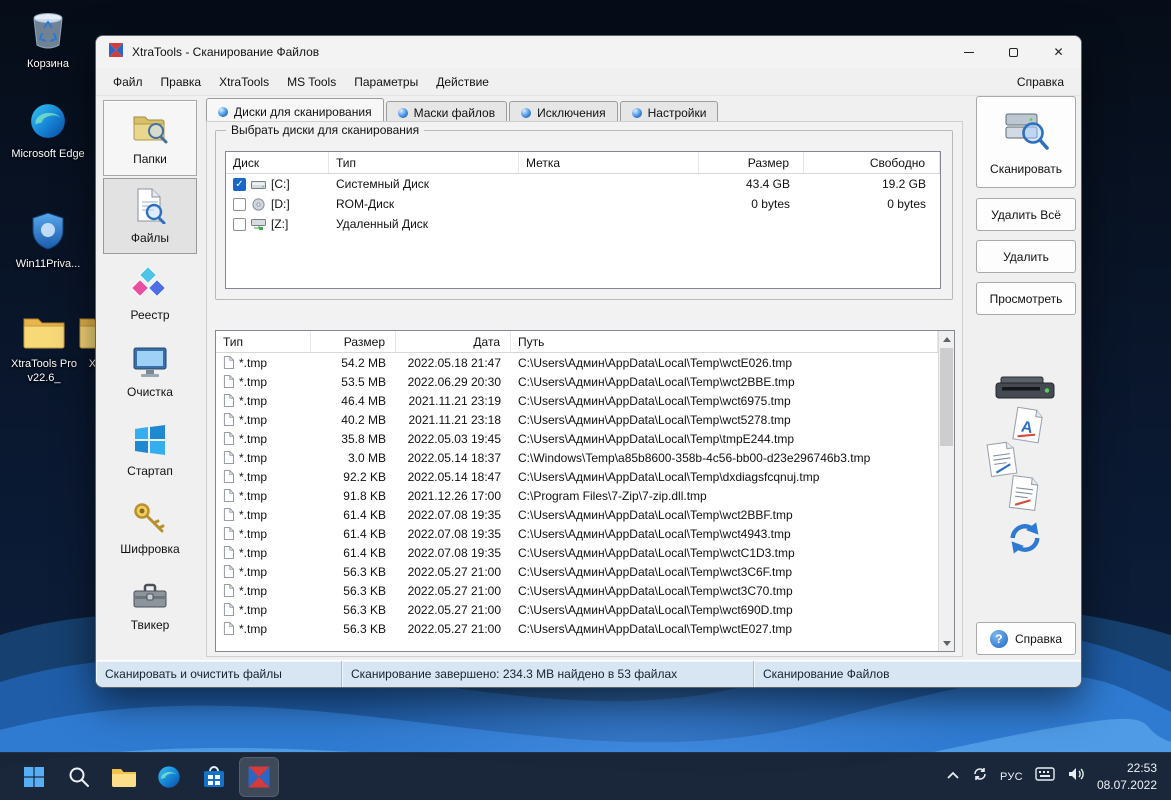 This screenshot has height=800, width=1171. Describe the element at coordinates (1026, 142) in the screenshot. I see `scan-button: Сканировать` at that location.